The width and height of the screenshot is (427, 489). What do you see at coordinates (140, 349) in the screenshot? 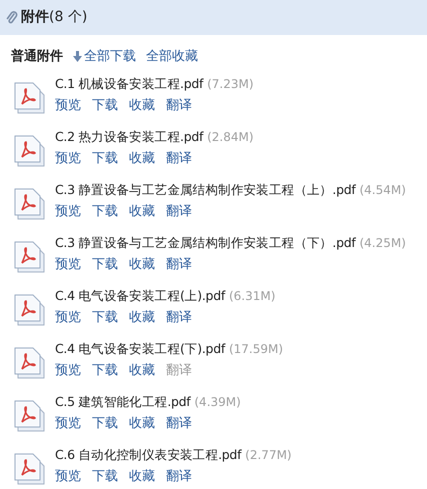
I see `file-name-link: C.4 电气设备安装工程(下).pdf` at bounding box center [140, 349].